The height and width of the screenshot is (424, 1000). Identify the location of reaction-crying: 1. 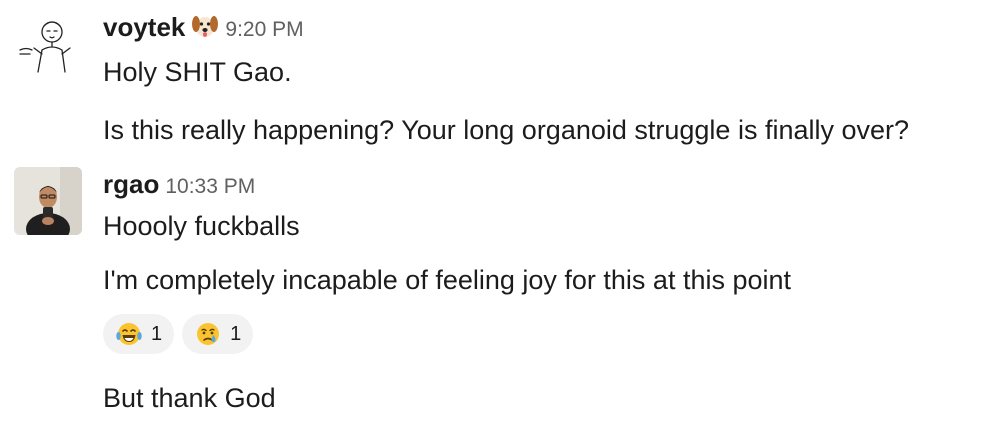
(218, 334).